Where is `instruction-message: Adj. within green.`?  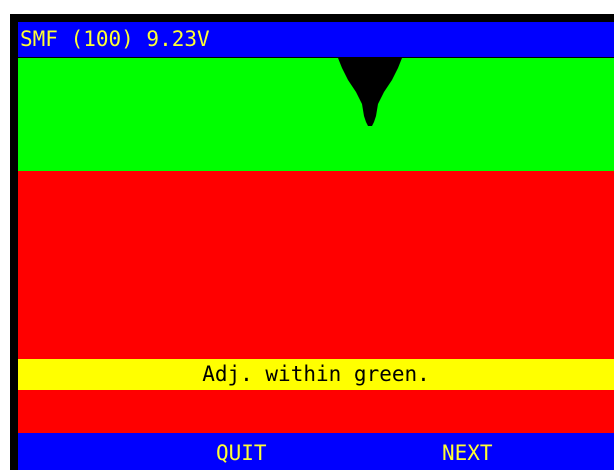 instruction-message: Adj. within green. is located at coordinates (316, 374).